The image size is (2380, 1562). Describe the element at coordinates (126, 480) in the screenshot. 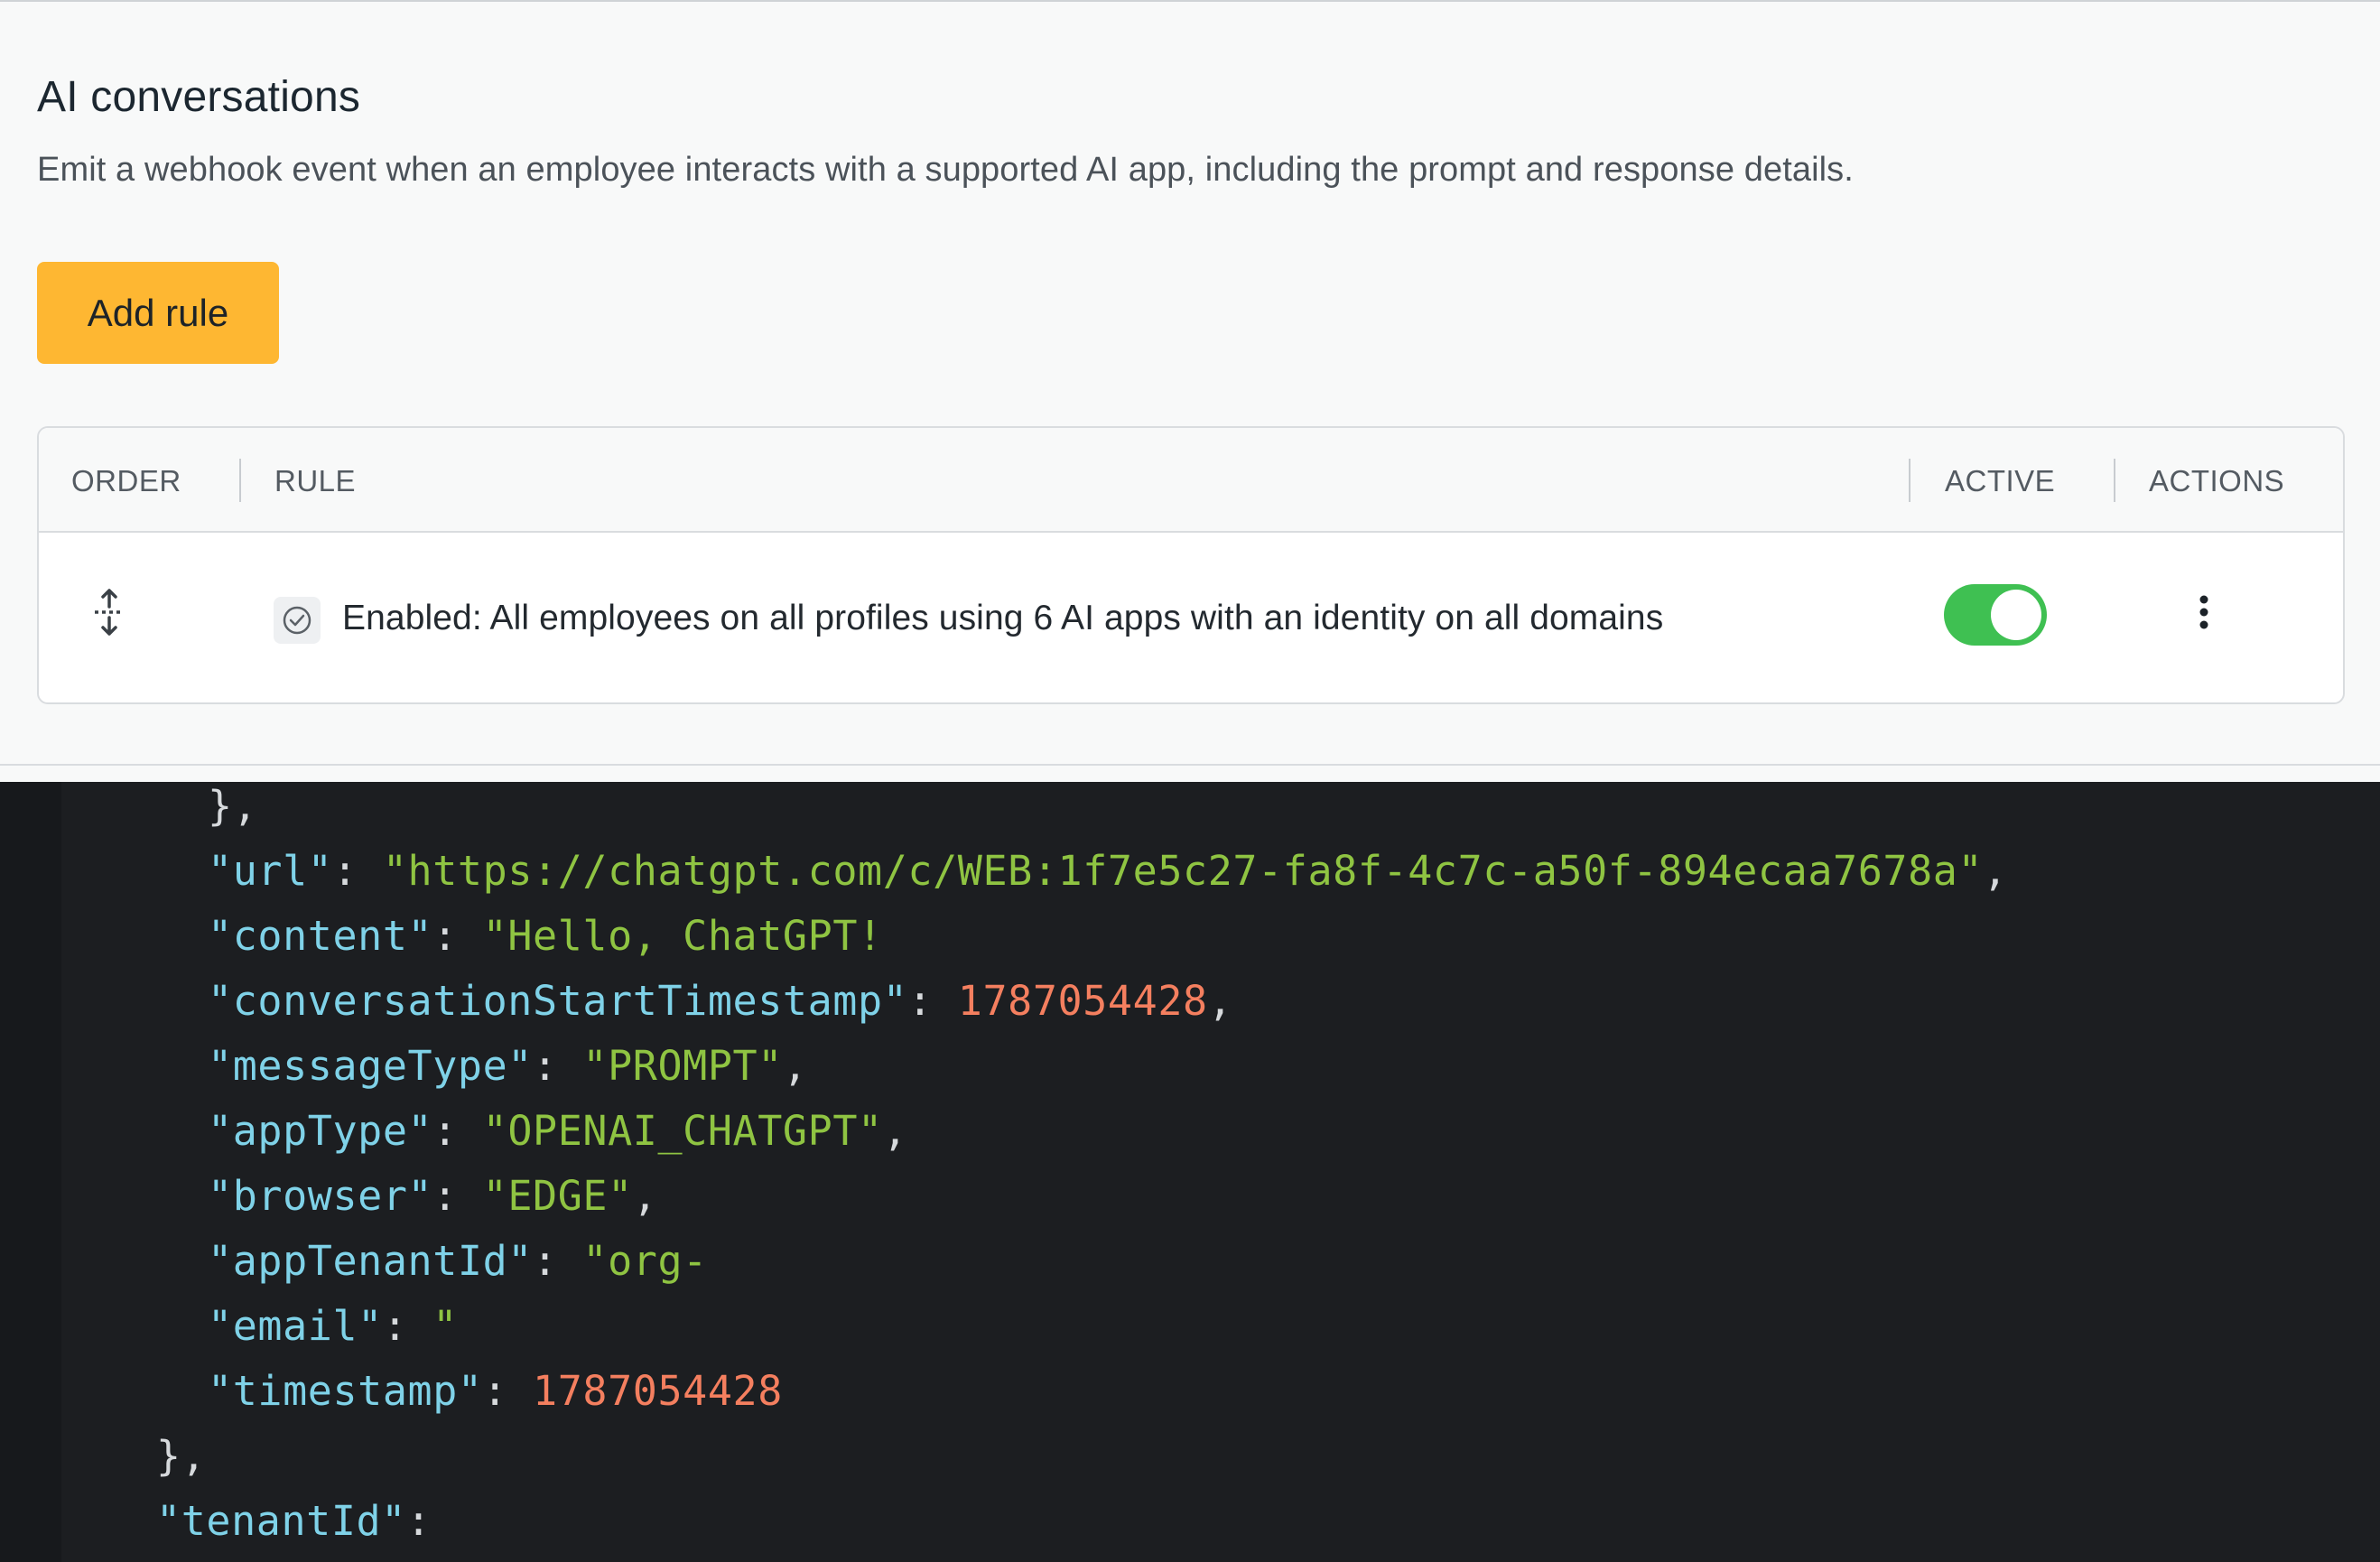

I see `column-header-order: ORDER` at that location.